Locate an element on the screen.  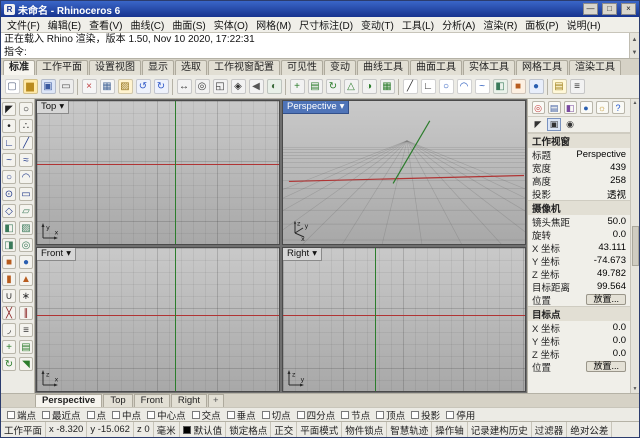
mirror-icon: ◑ is located at coordinates (369, 87).